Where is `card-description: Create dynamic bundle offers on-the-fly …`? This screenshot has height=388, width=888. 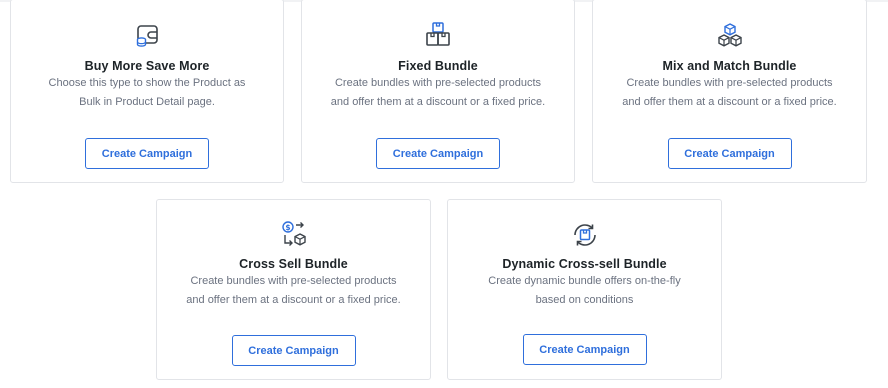 card-description: Create dynamic bundle offers on-the-fly … is located at coordinates (584, 290).